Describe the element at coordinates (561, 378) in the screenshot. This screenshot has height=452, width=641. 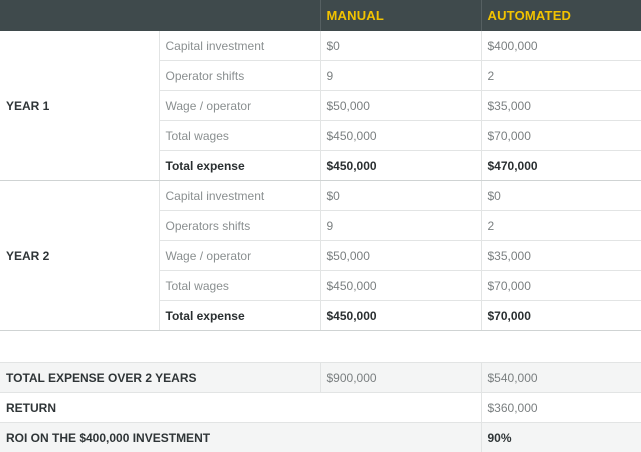
I see `total-expense-automated: $540,000` at that location.